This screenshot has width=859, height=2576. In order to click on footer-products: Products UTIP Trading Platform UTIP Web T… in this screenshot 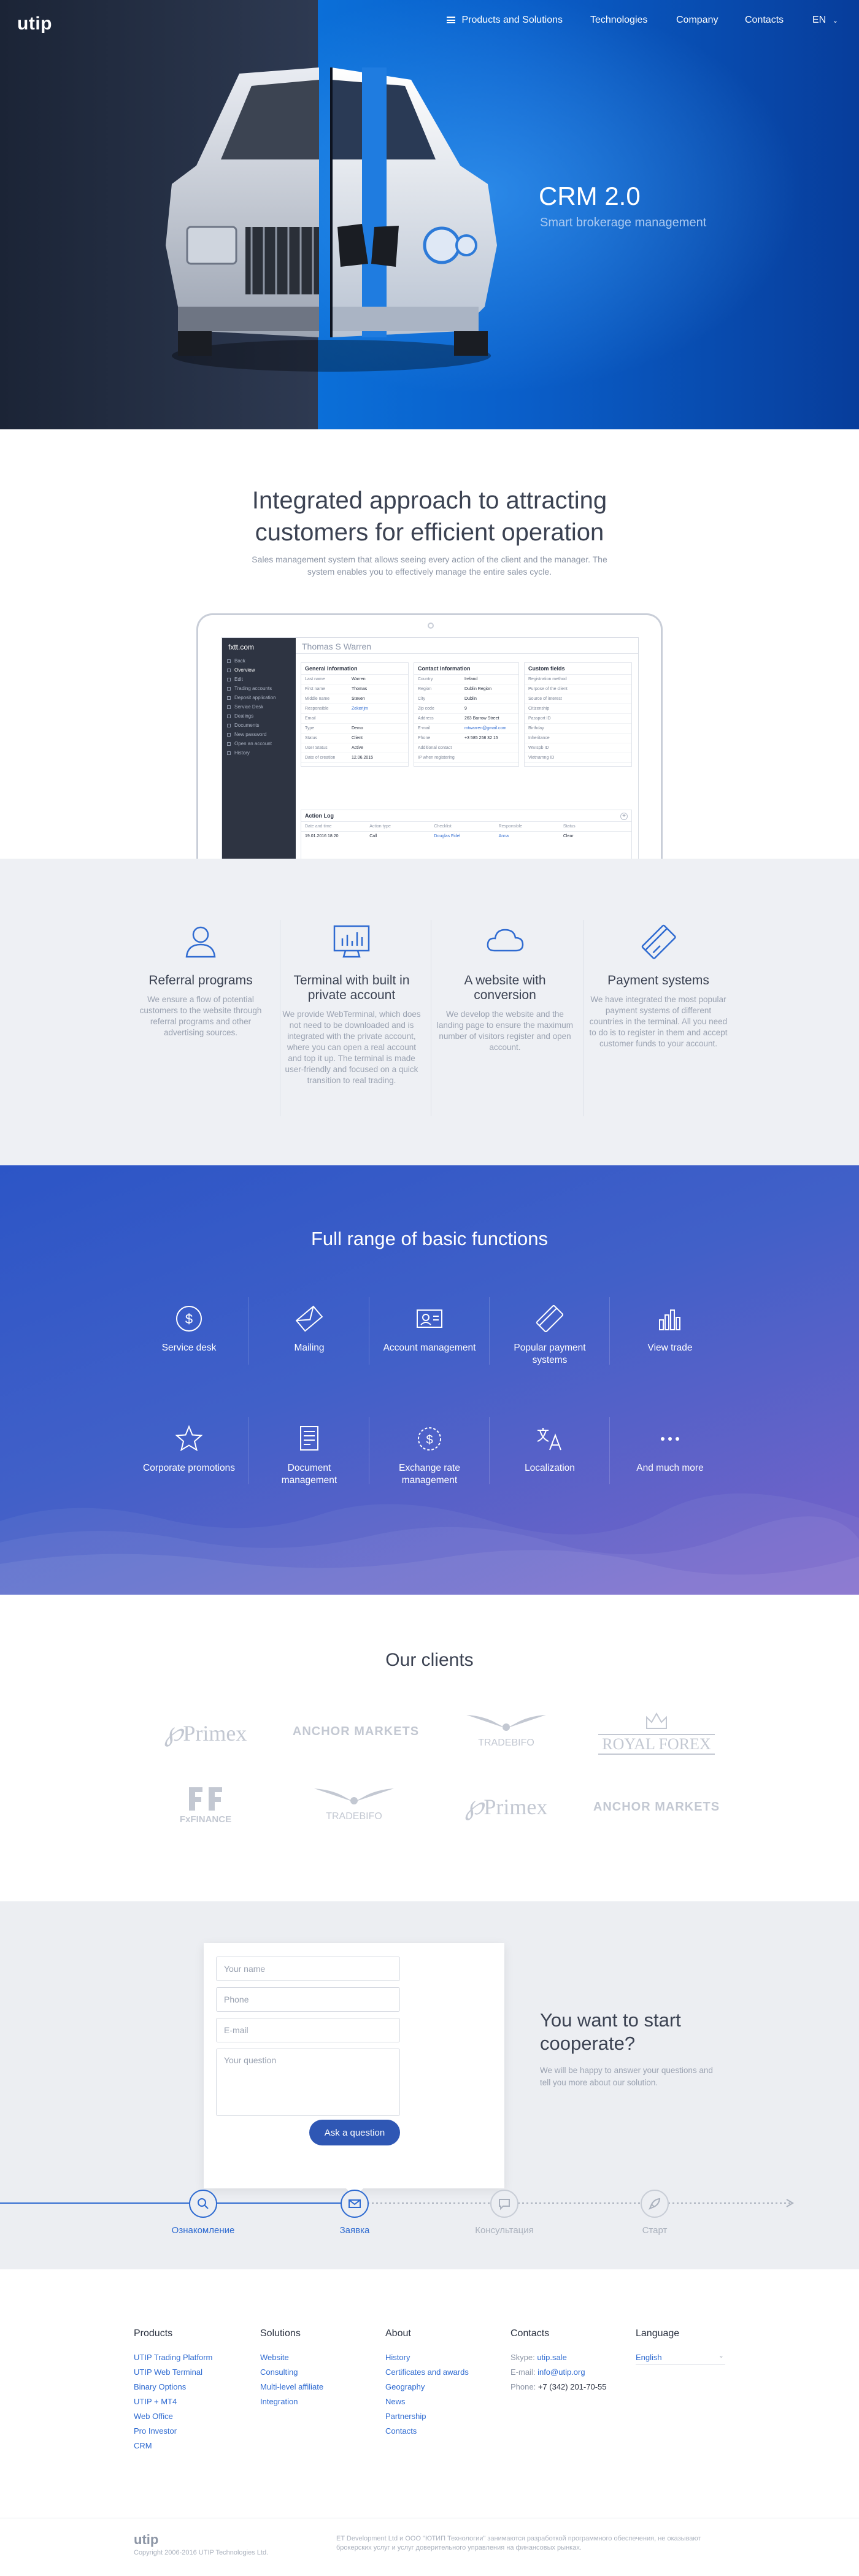, I will do `click(192, 2390)`.